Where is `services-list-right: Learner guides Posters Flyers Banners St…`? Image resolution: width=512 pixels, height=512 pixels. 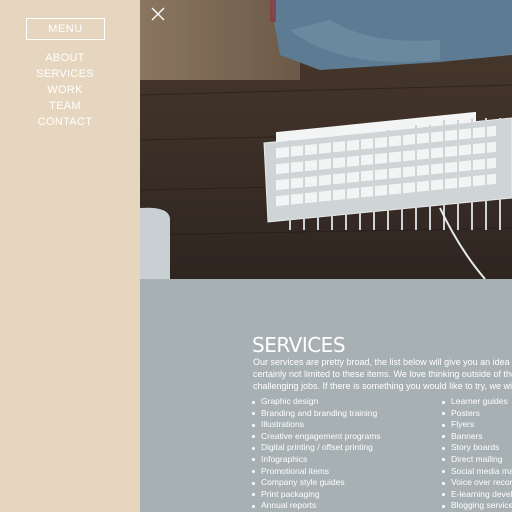 services-list-right: Learner guides Posters Flyers Banners St… is located at coordinates (477, 454).